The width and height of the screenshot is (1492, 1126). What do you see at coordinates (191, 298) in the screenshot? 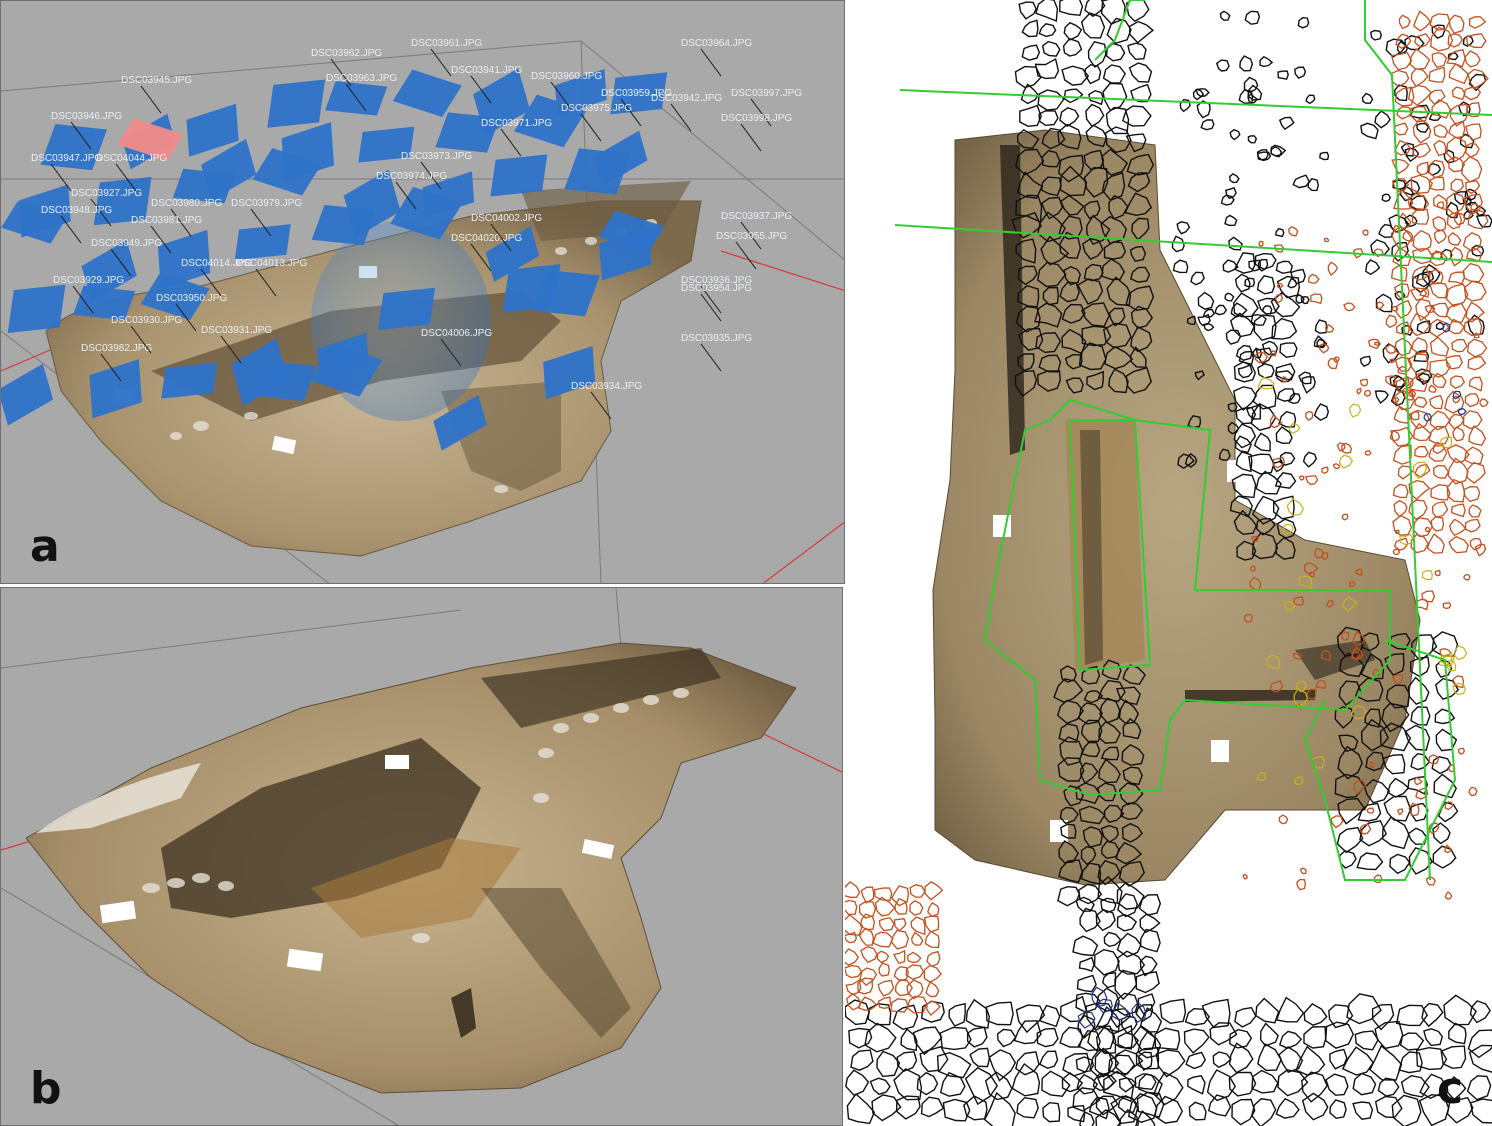
I see `camera-label: DSC03950.JPG` at bounding box center [191, 298].